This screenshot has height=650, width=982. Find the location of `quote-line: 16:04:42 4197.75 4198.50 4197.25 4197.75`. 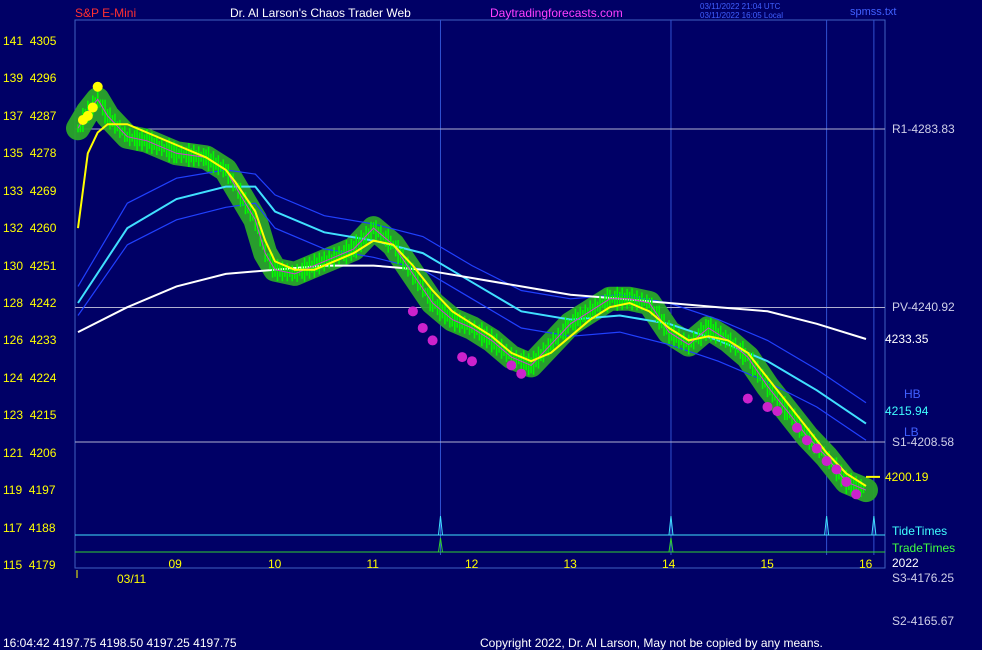

quote-line: 16:04:42 4197.75 4198.50 4197.25 4197.75 is located at coordinates (120, 643).